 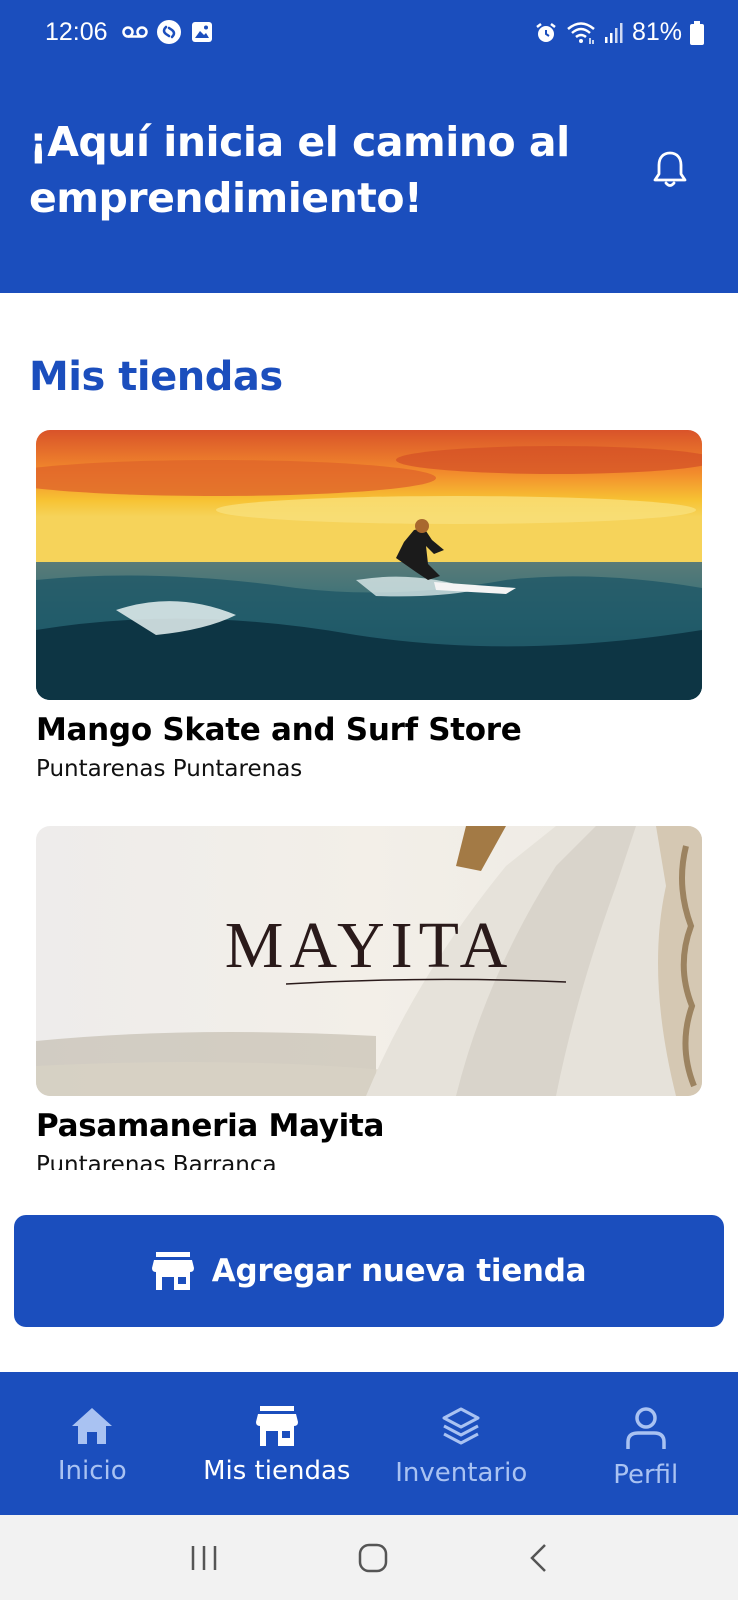 I want to click on layers-icon, so click(x=461, y=1426).